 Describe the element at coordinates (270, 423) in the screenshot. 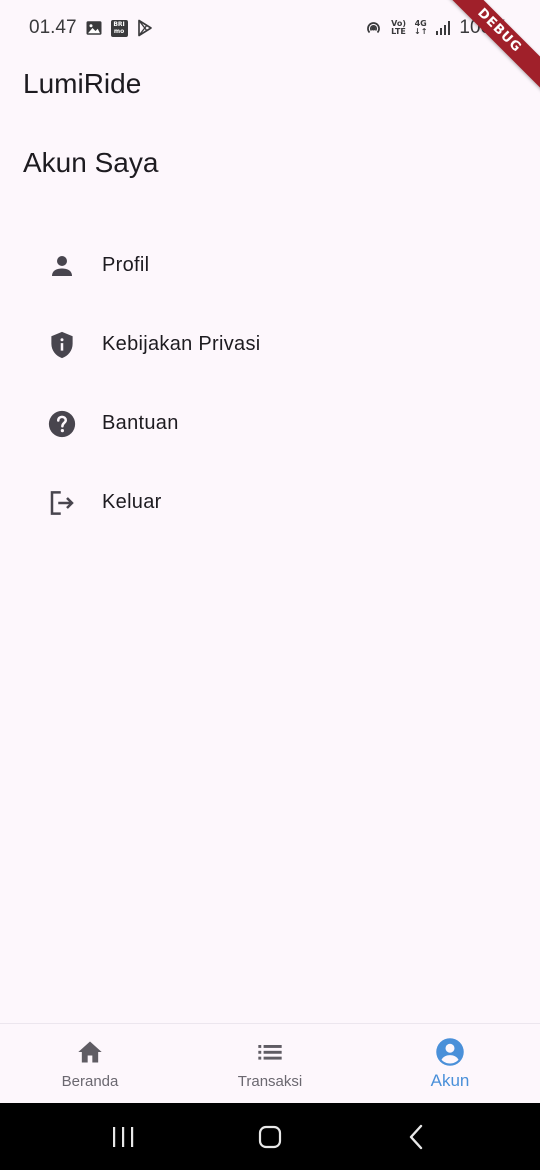

I see `menu-item-bantuan: Bantuan` at that location.